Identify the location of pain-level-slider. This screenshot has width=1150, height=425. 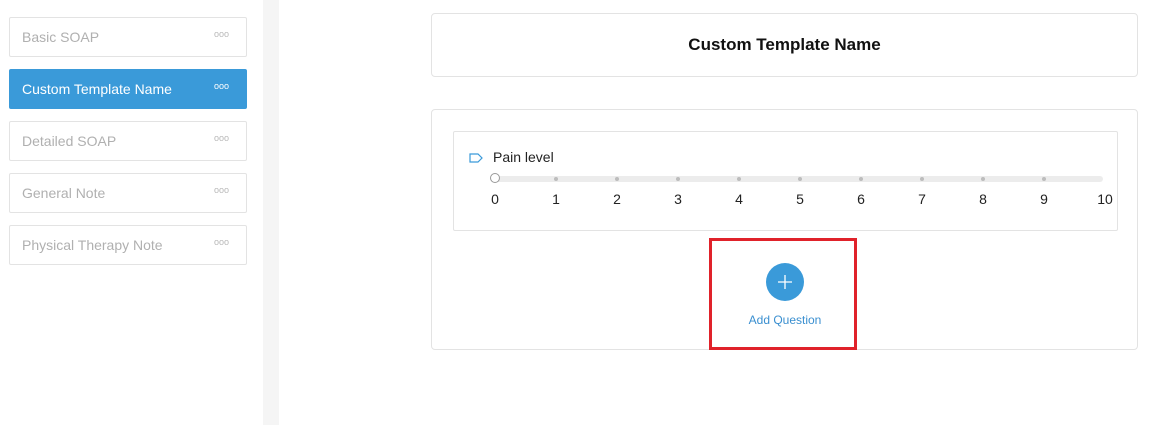
(796, 178).